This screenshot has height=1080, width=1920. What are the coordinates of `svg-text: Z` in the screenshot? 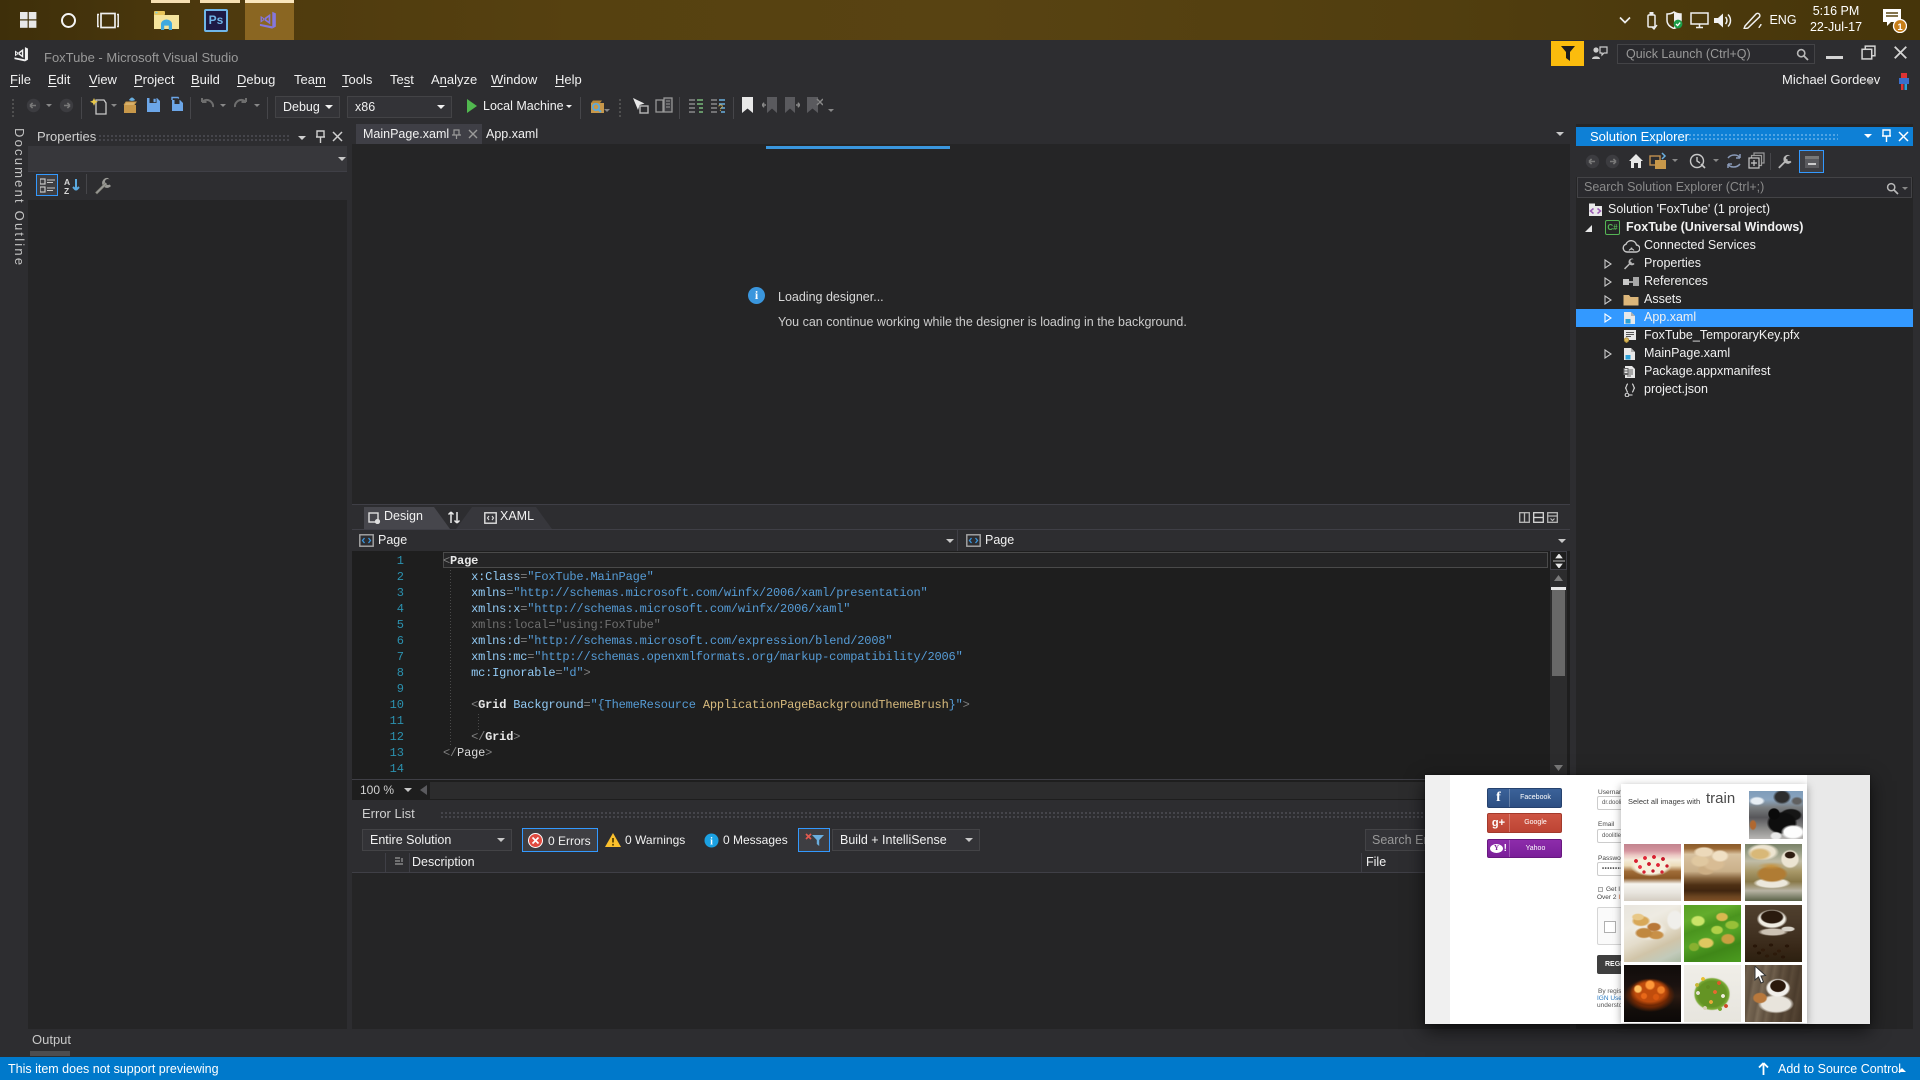 It's located at (66, 190).